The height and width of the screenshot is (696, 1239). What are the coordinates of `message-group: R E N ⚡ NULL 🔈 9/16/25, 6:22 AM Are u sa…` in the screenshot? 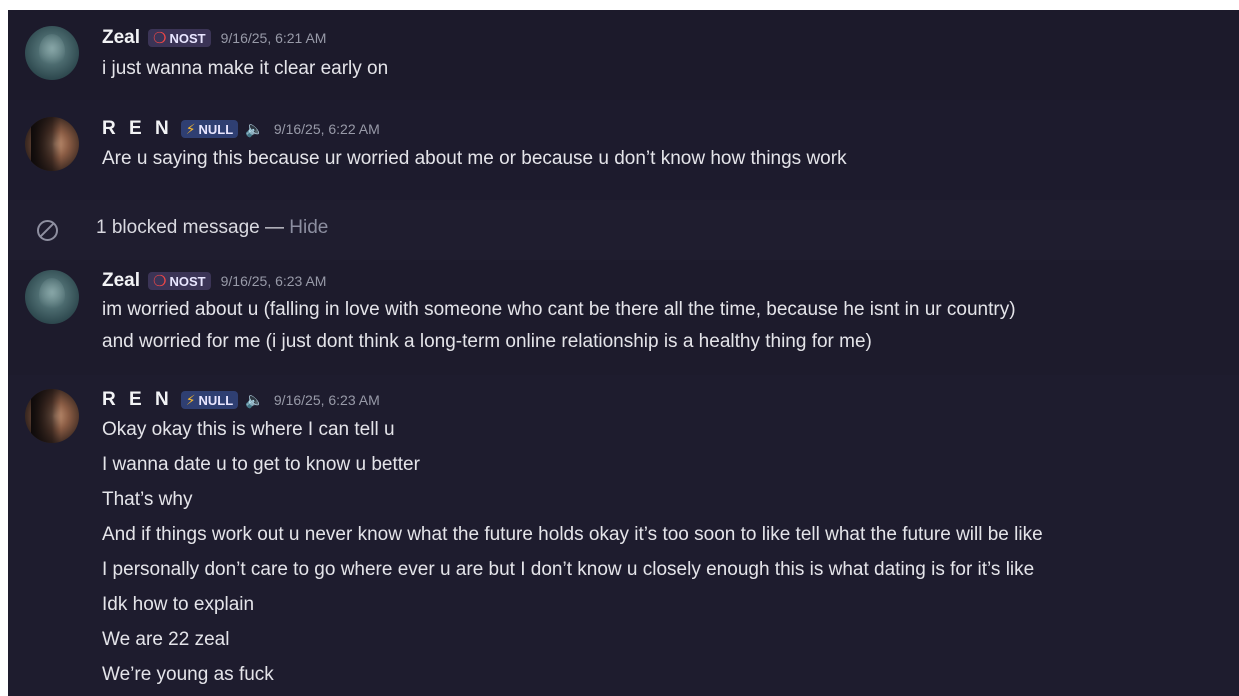 It's located at (623, 150).